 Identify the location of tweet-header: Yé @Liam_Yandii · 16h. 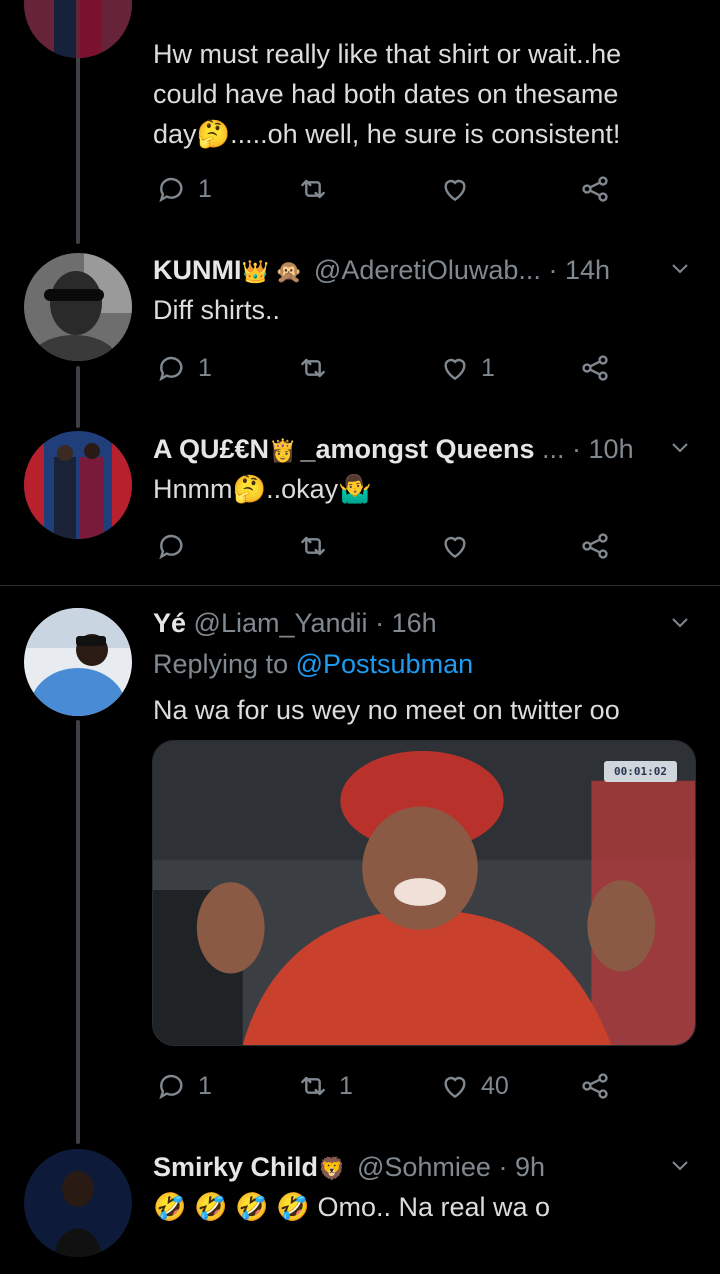
(396, 623).